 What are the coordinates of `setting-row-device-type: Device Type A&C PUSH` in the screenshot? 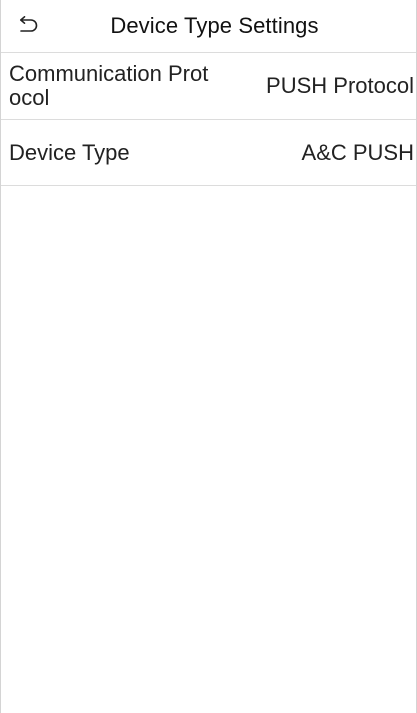 It's located at (208, 153).